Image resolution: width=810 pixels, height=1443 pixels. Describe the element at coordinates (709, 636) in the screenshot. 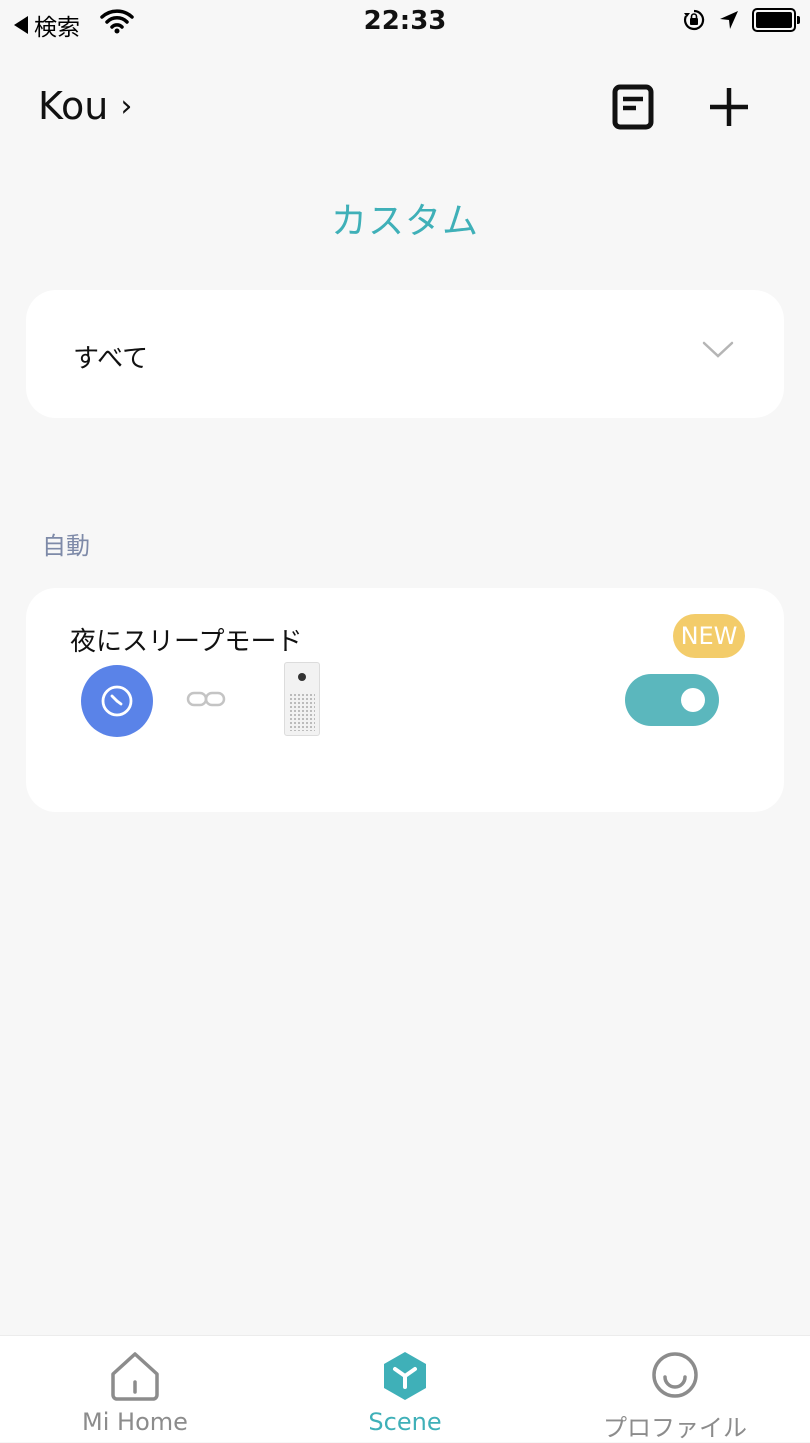

I see `new-badge: NEW` at that location.